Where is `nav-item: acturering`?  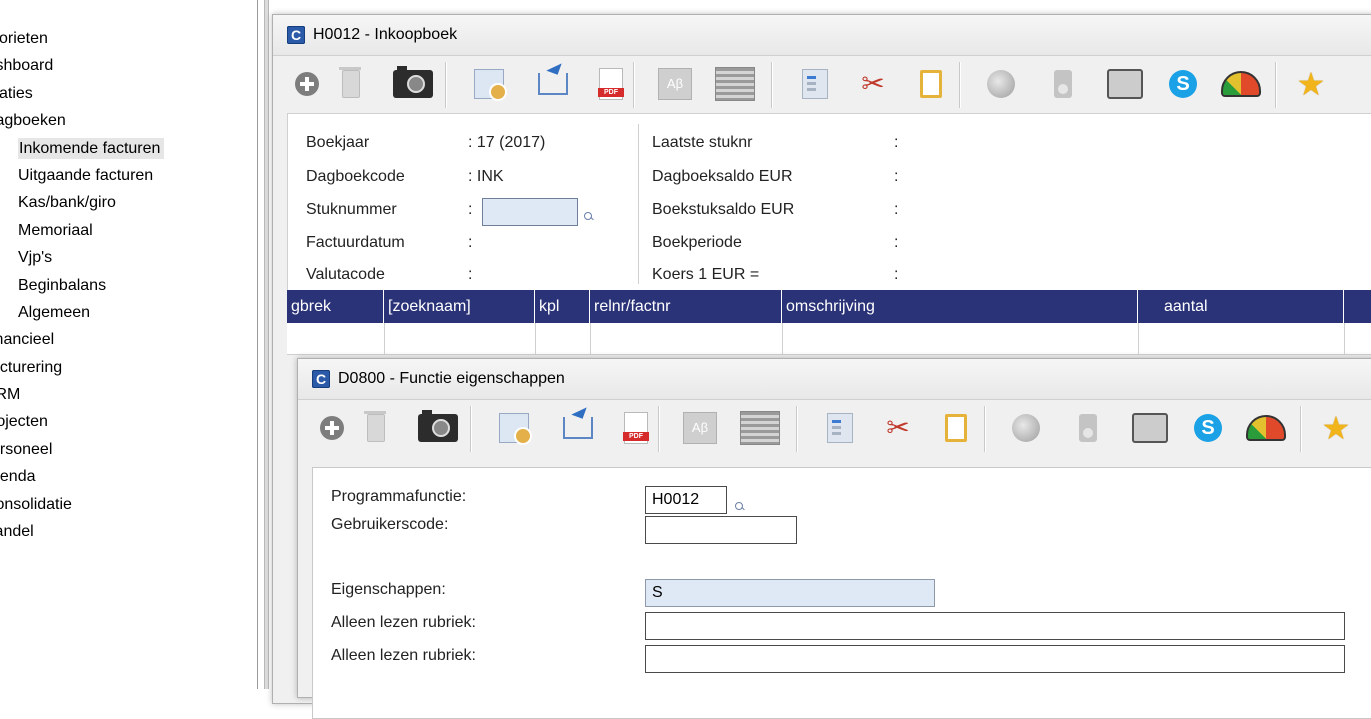
nav-item: acturering is located at coordinates (128, 367).